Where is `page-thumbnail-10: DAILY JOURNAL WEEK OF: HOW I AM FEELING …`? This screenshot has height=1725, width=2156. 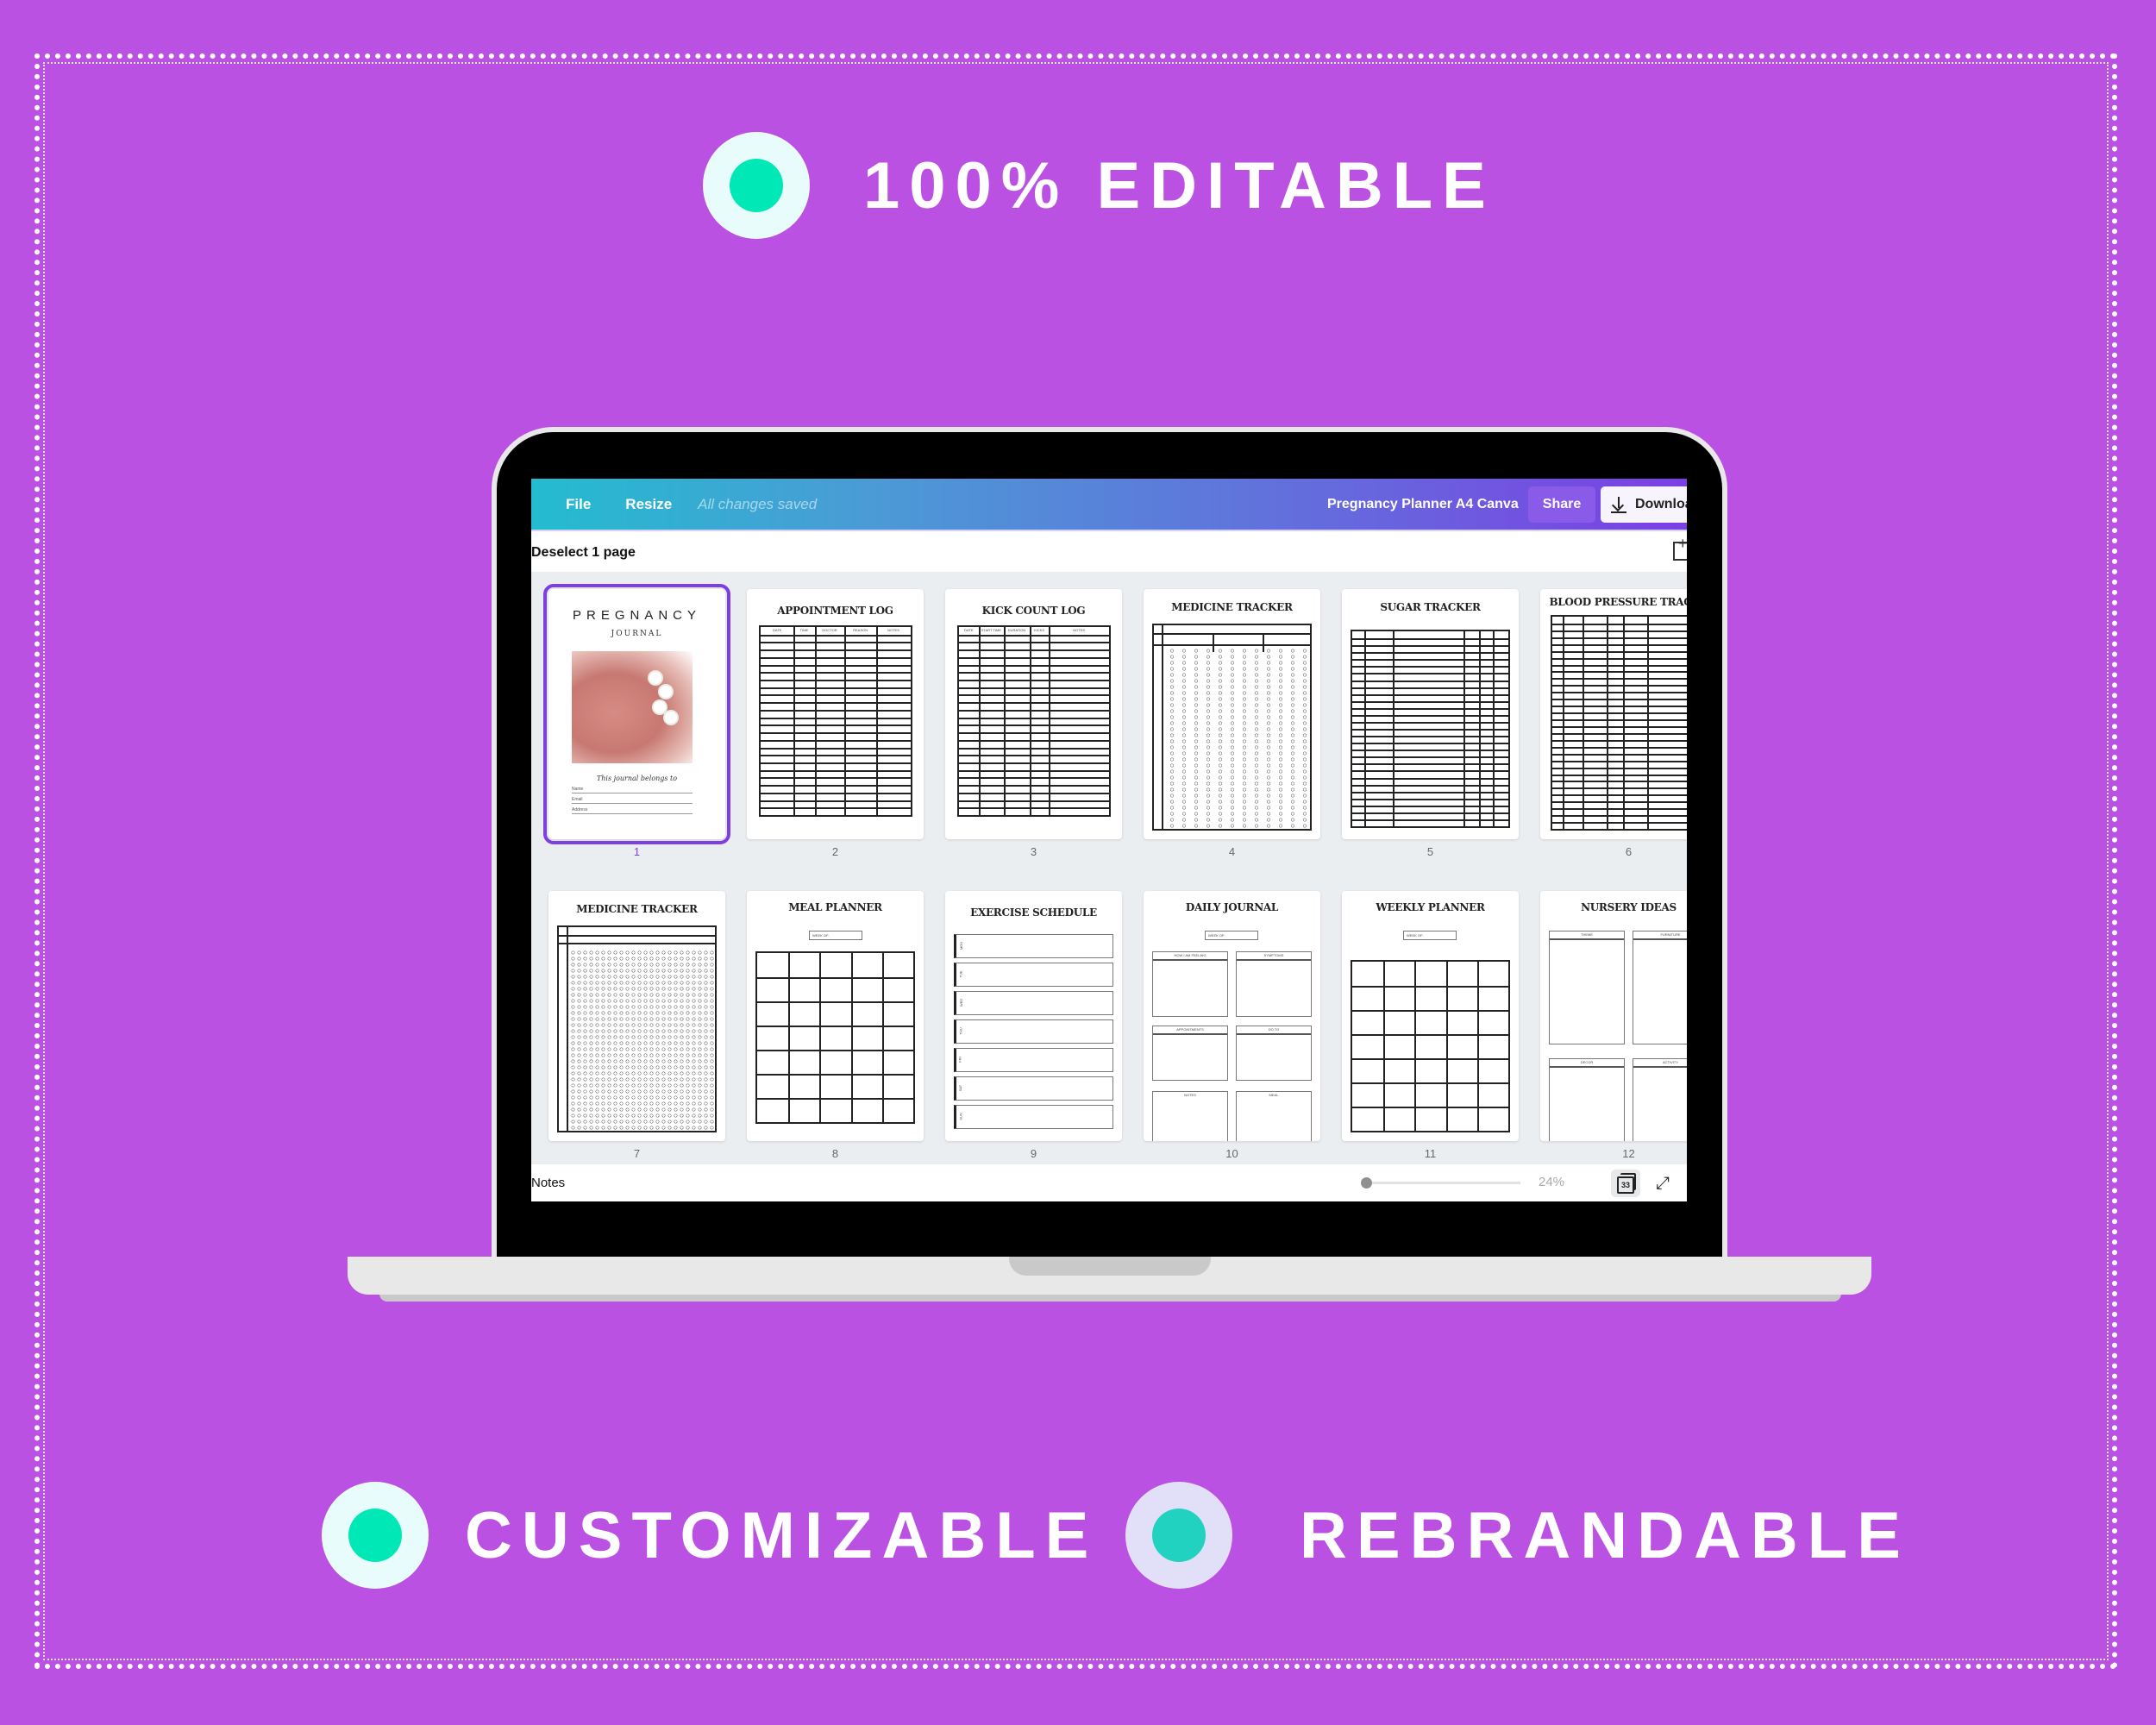 page-thumbnail-10: DAILY JOURNAL WEEK OF: HOW I AM FEELING … is located at coordinates (1232, 1016).